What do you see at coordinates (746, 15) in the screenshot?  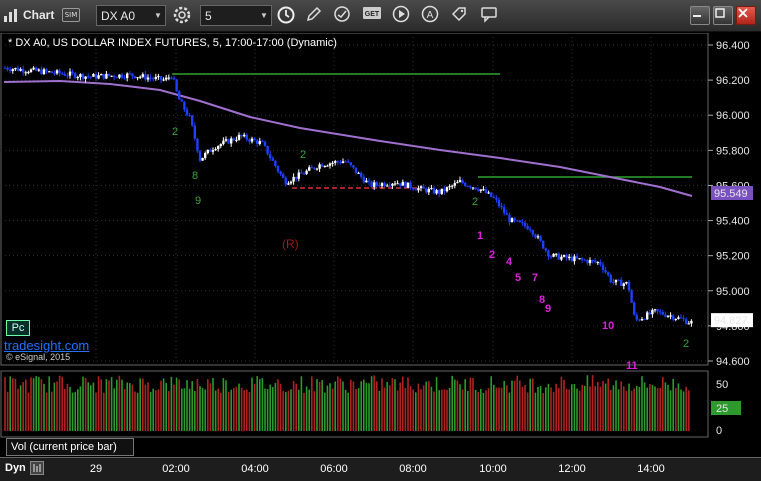 I see `close-button` at bounding box center [746, 15].